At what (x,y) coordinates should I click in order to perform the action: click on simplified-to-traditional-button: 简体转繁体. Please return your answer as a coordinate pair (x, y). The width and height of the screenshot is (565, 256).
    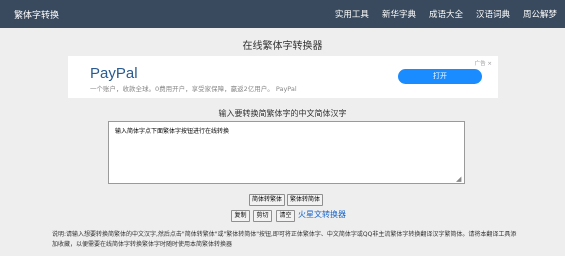
    Looking at the image, I should click on (267, 200).